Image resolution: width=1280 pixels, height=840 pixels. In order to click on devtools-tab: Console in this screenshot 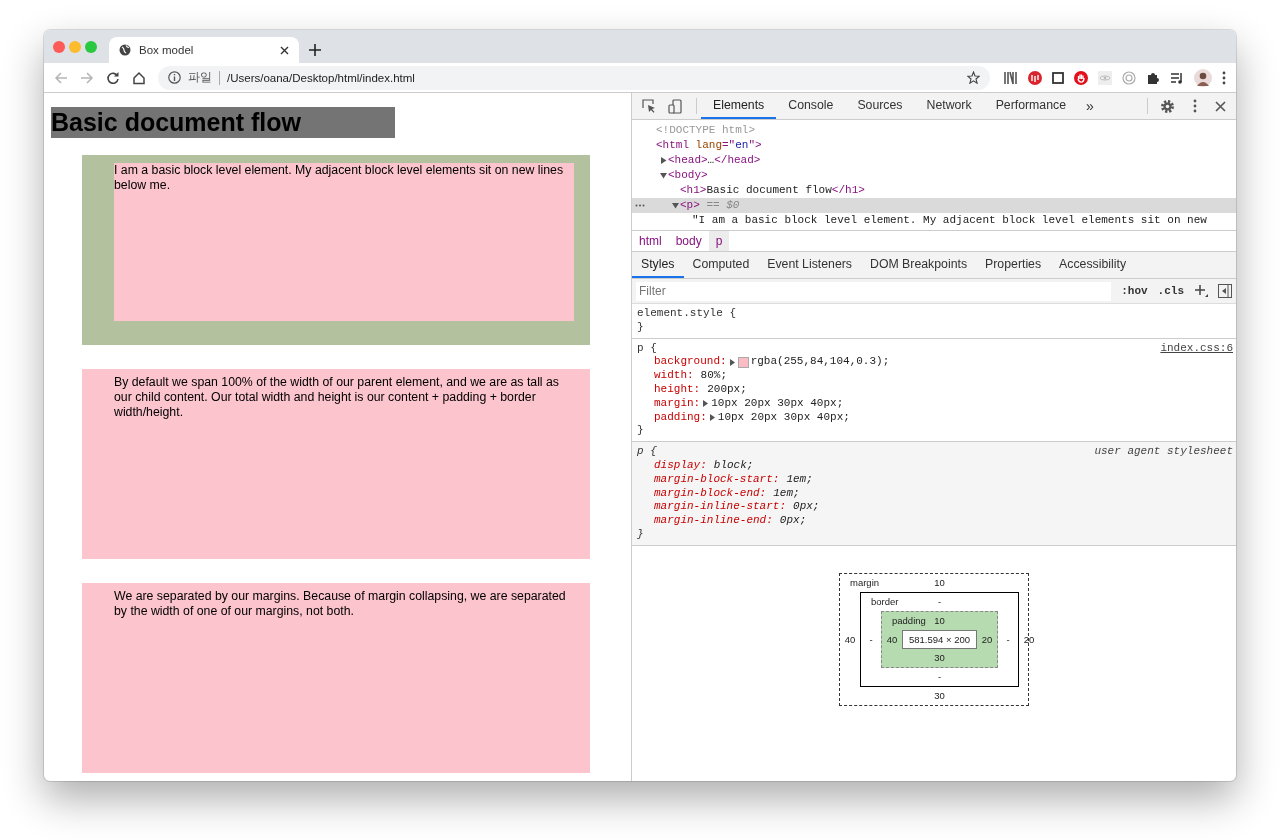, I will do `click(811, 106)`.